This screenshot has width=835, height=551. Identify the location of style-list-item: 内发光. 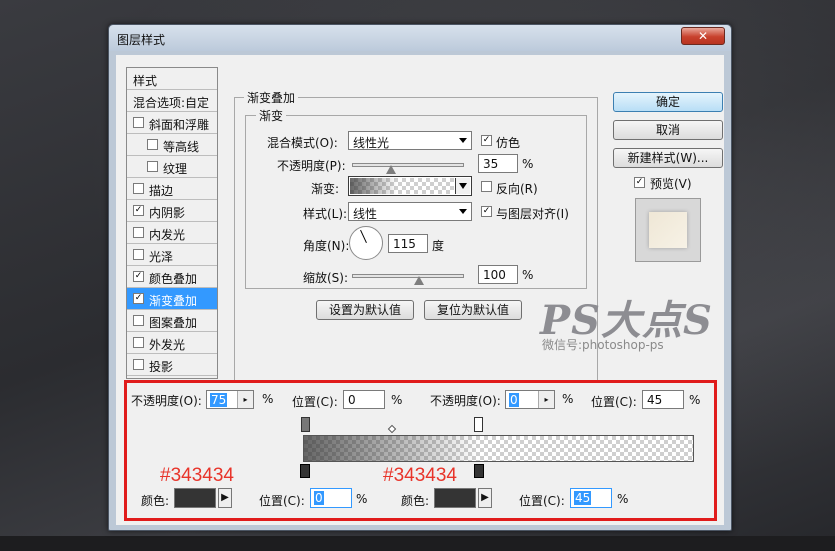
(172, 233).